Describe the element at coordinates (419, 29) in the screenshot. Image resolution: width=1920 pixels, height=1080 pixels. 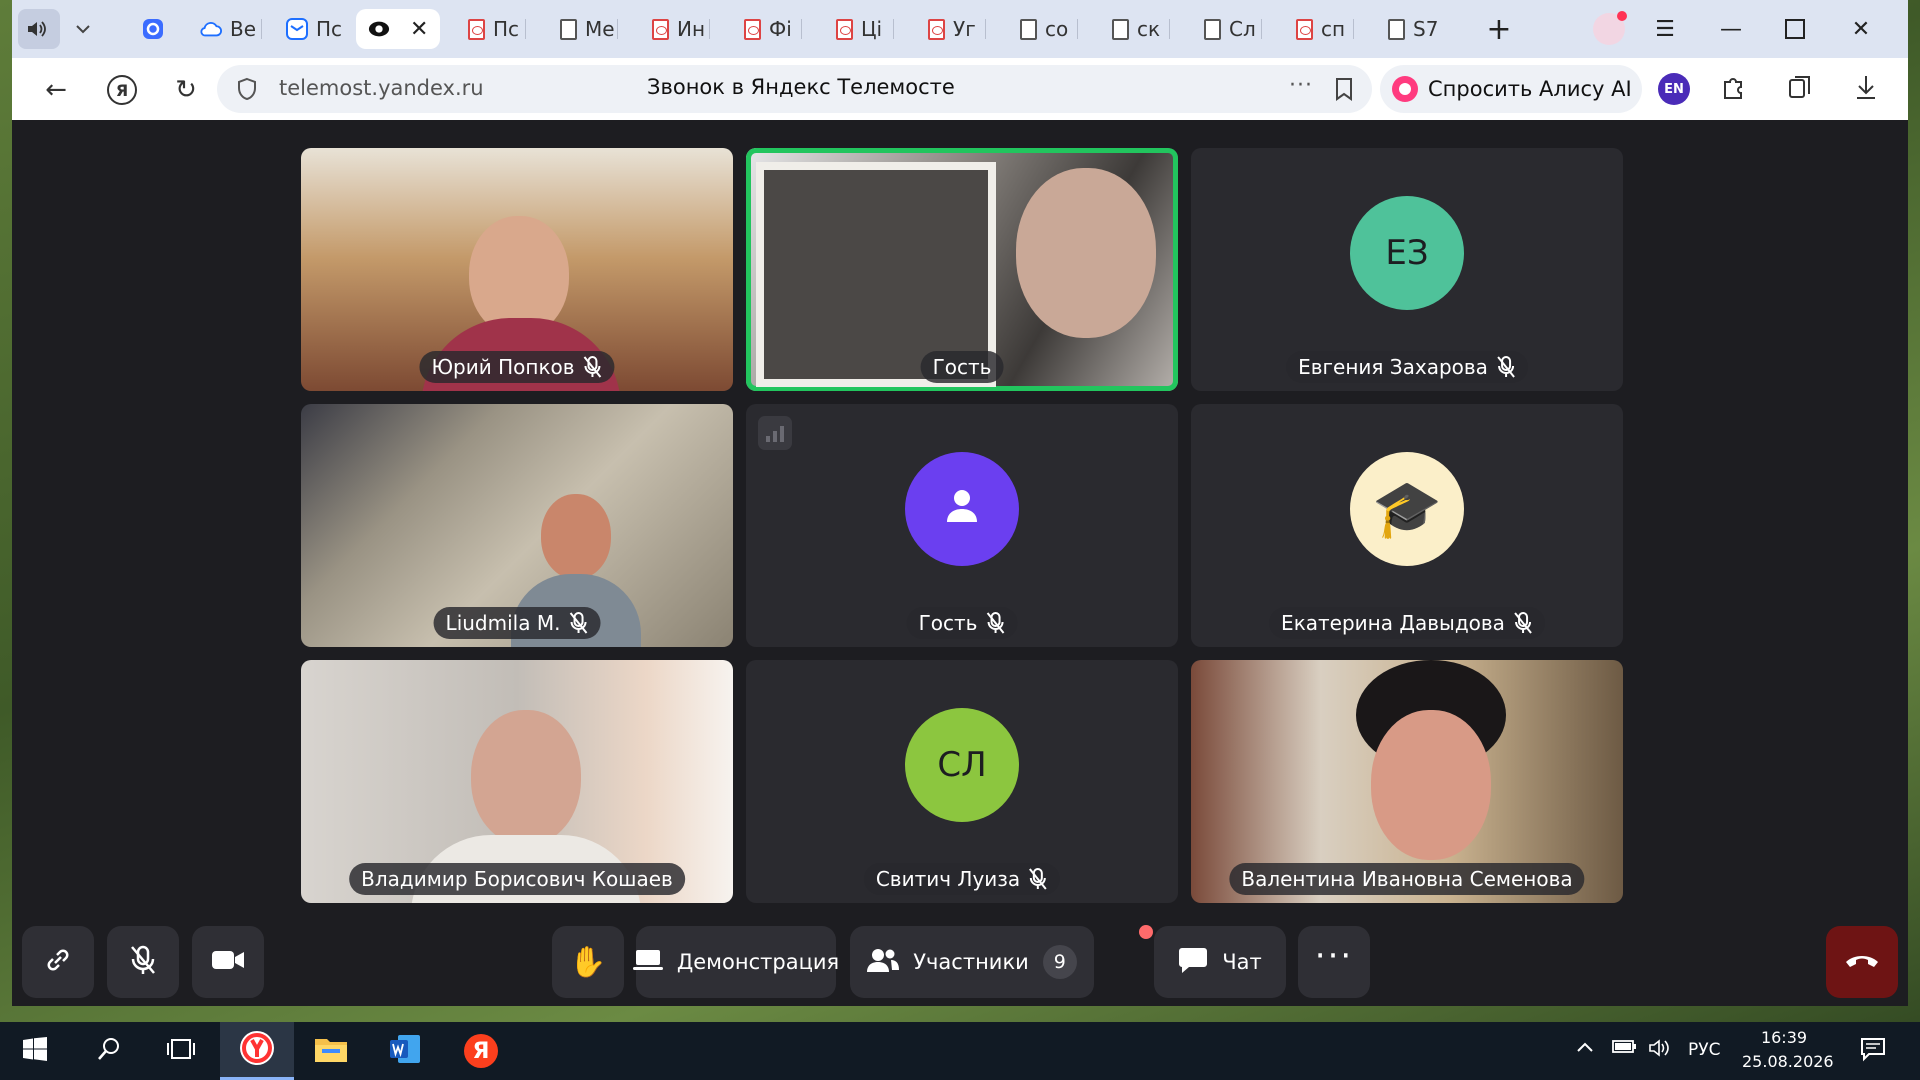
I see `close-tab-icon: ✕` at that location.